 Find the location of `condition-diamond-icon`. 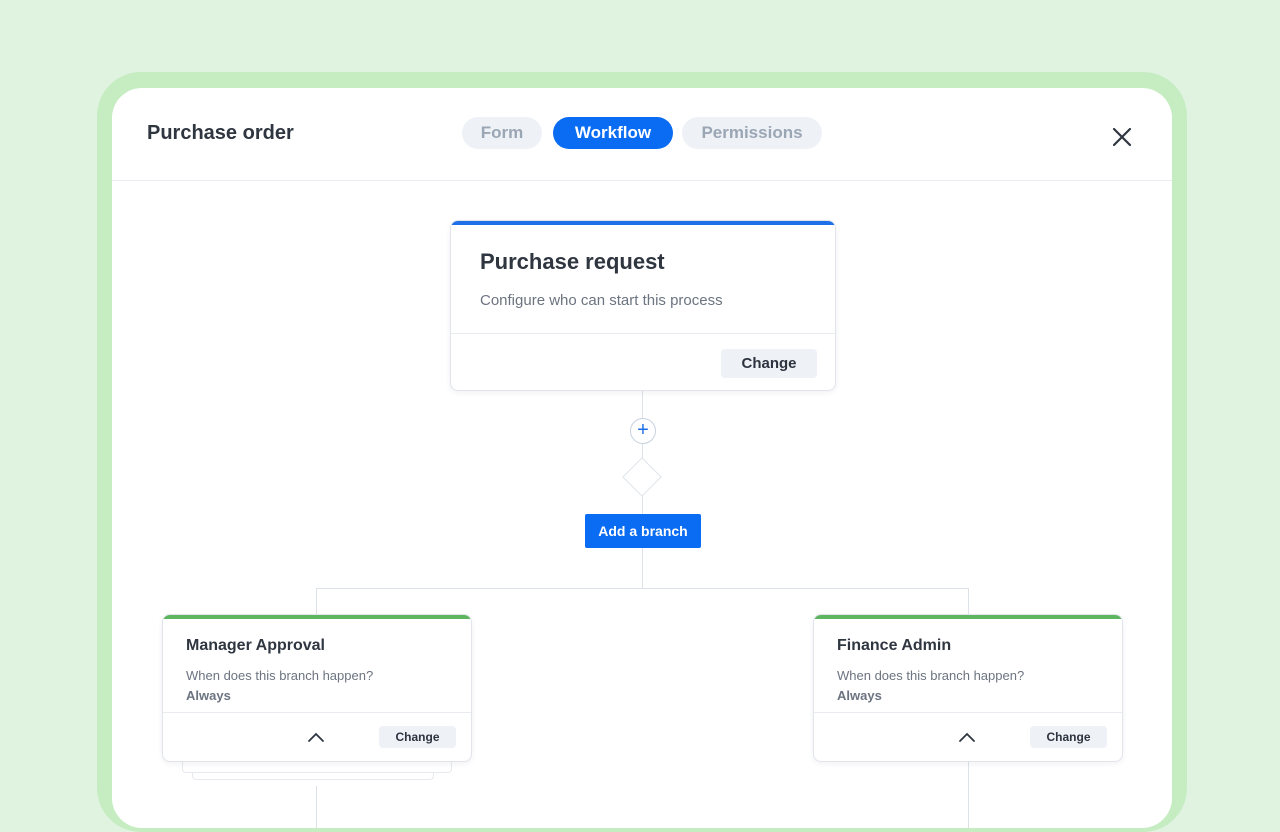

condition-diamond-icon is located at coordinates (642, 477).